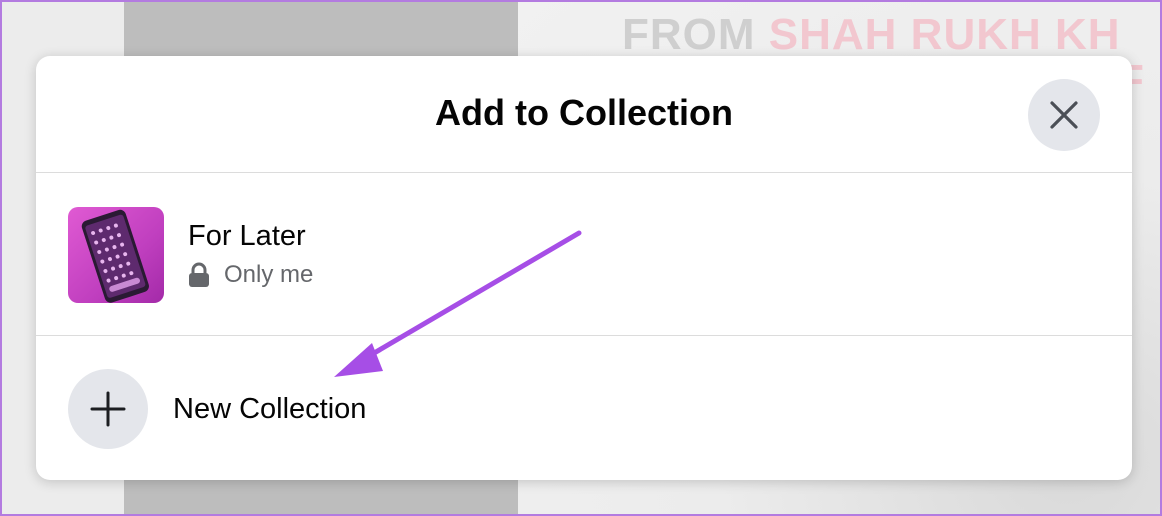 The image size is (1162, 516). Describe the element at coordinates (269, 274) in the screenshot. I see `privacy-label: Only me` at that location.